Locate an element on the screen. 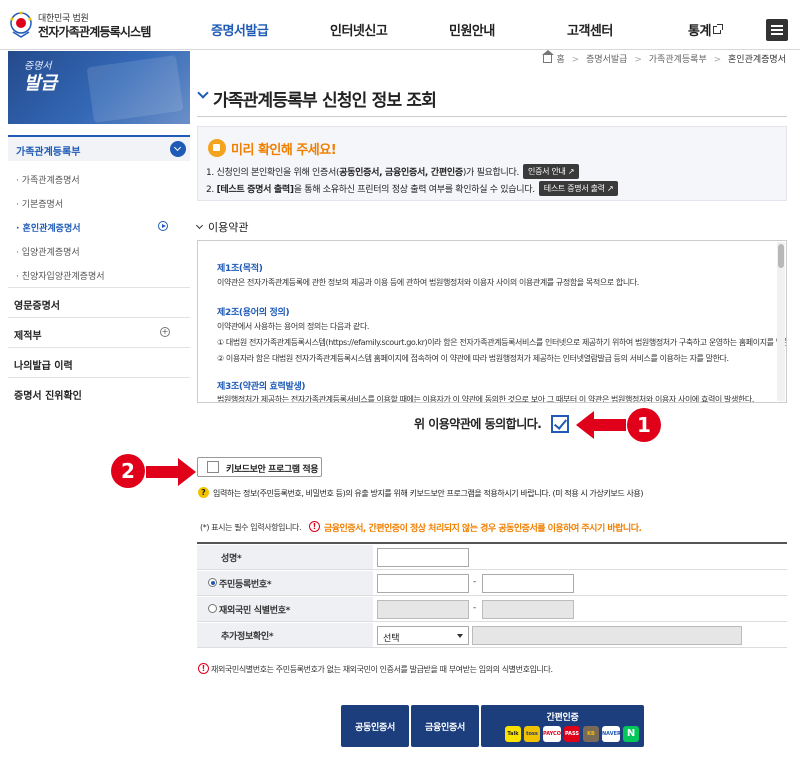 This screenshot has width=800, height=765. site-logo: 대한민국 법원 전자가족관계등록시스템 is located at coordinates (88, 25).